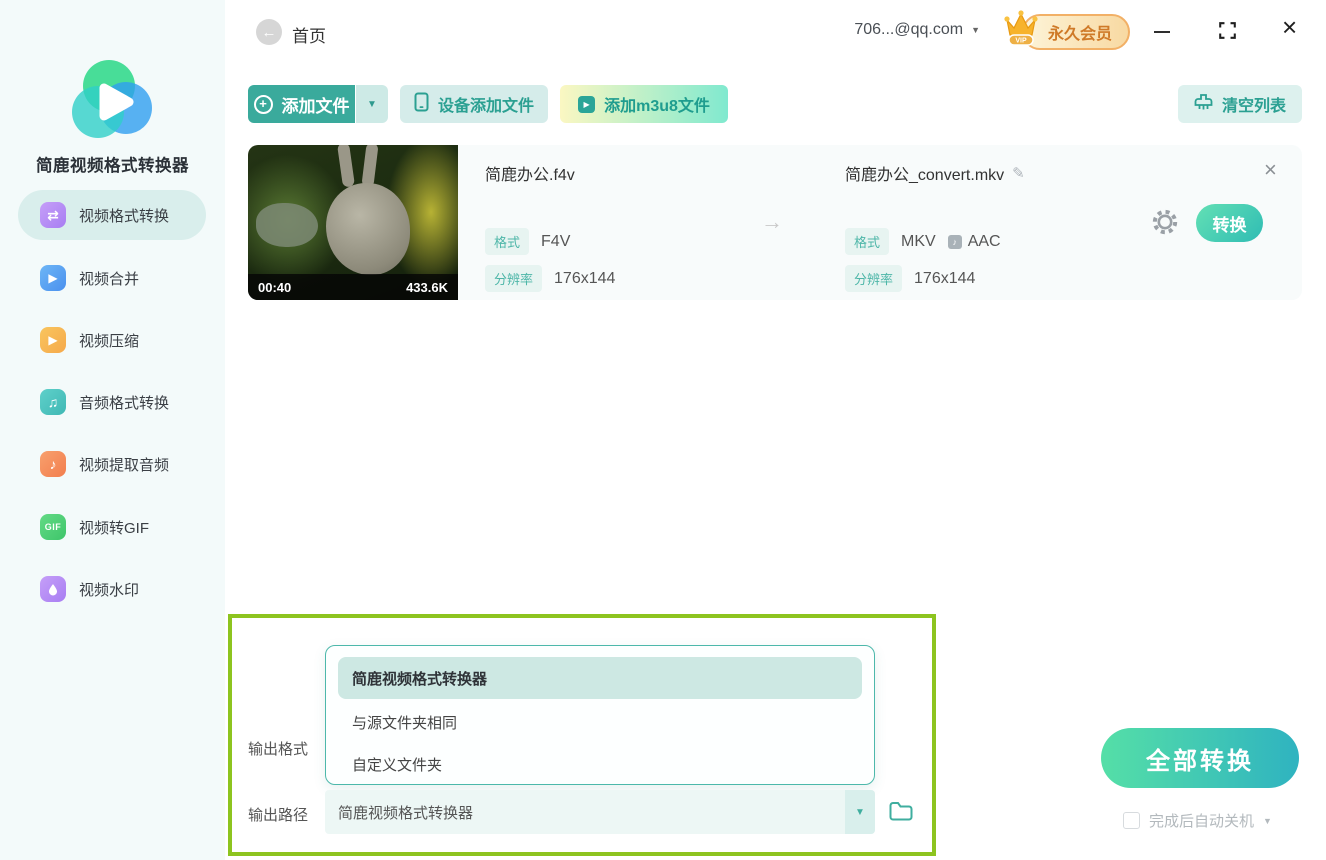 The width and height of the screenshot is (1326, 860). I want to click on video-duration: 00:40, so click(275, 287).